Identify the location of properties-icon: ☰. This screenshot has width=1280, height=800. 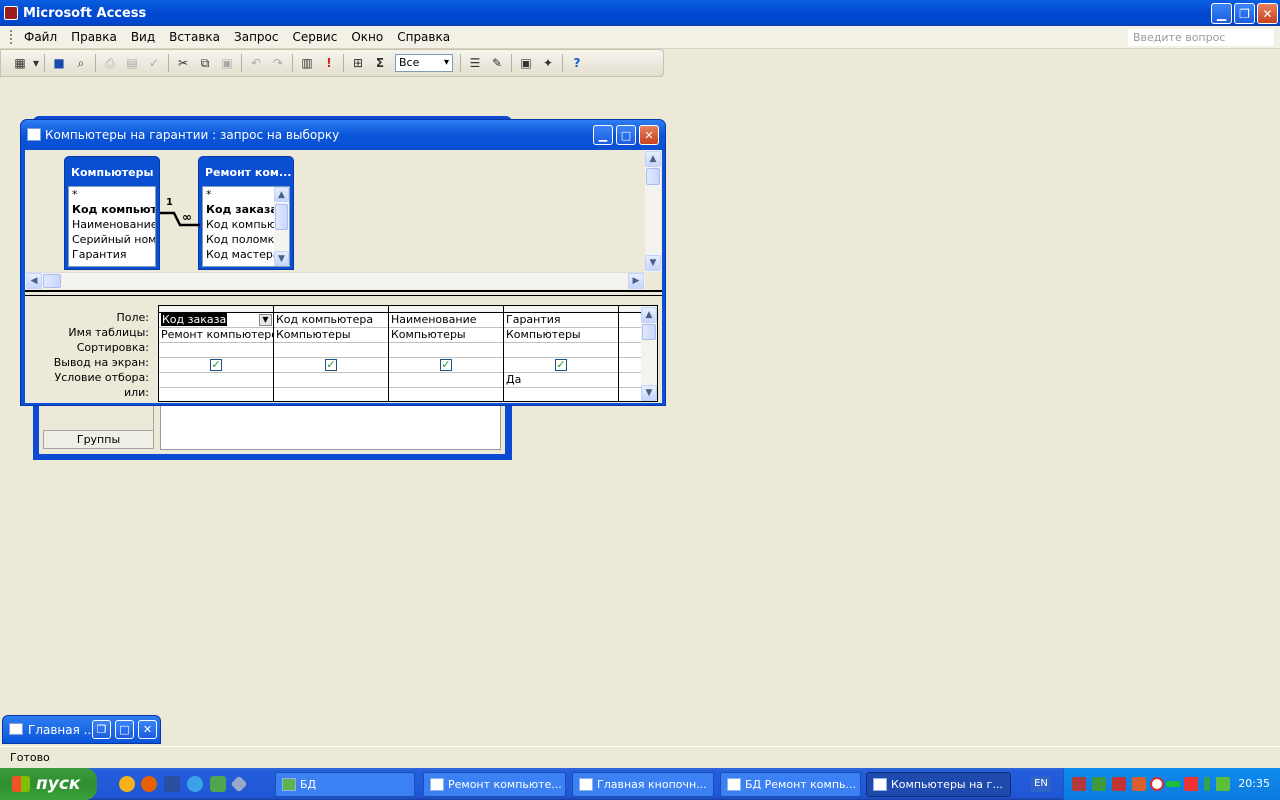
(475, 63).